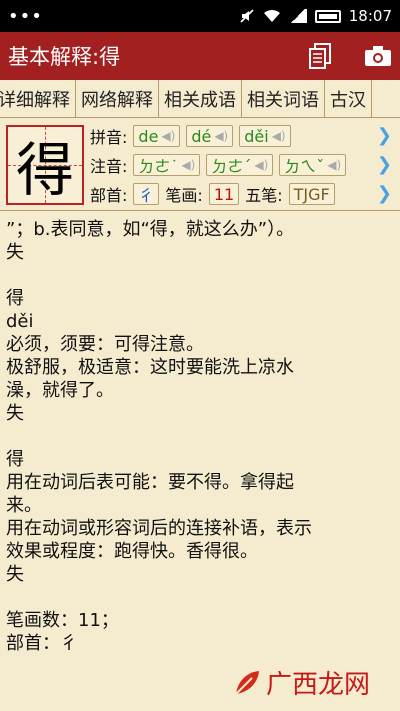 The width and height of the screenshot is (400, 711). Describe the element at coordinates (150, 229) in the screenshot. I see `content-line: ”；b.表同意，如“得，就这么办”）。` at that location.